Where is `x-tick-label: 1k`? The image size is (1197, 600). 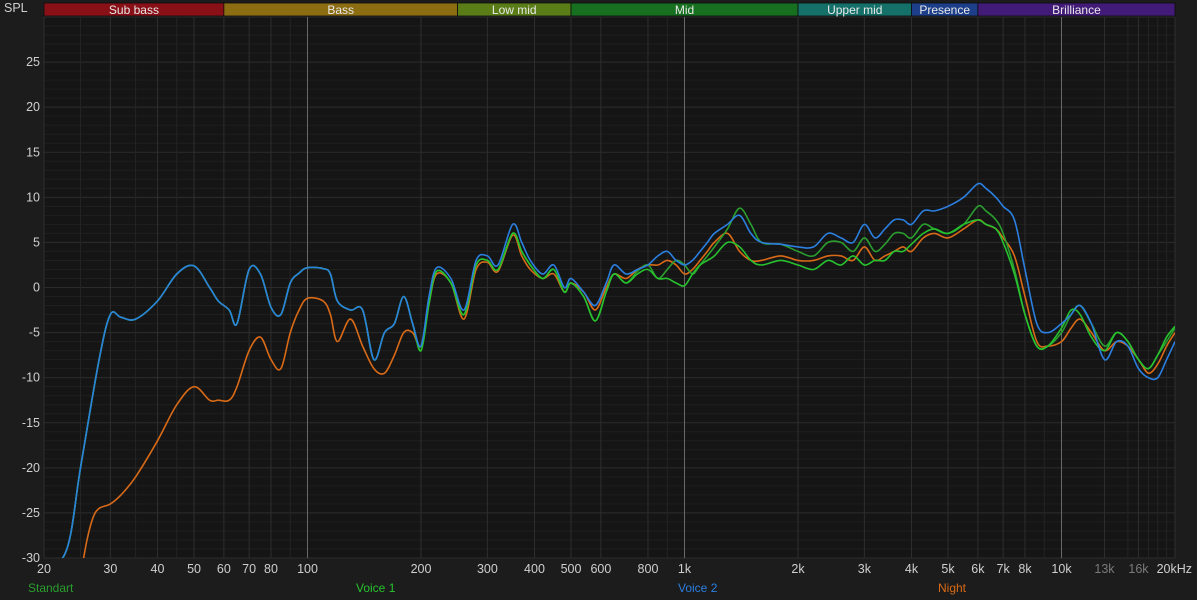
x-tick-label: 1k is located at coordinates (685, 569).